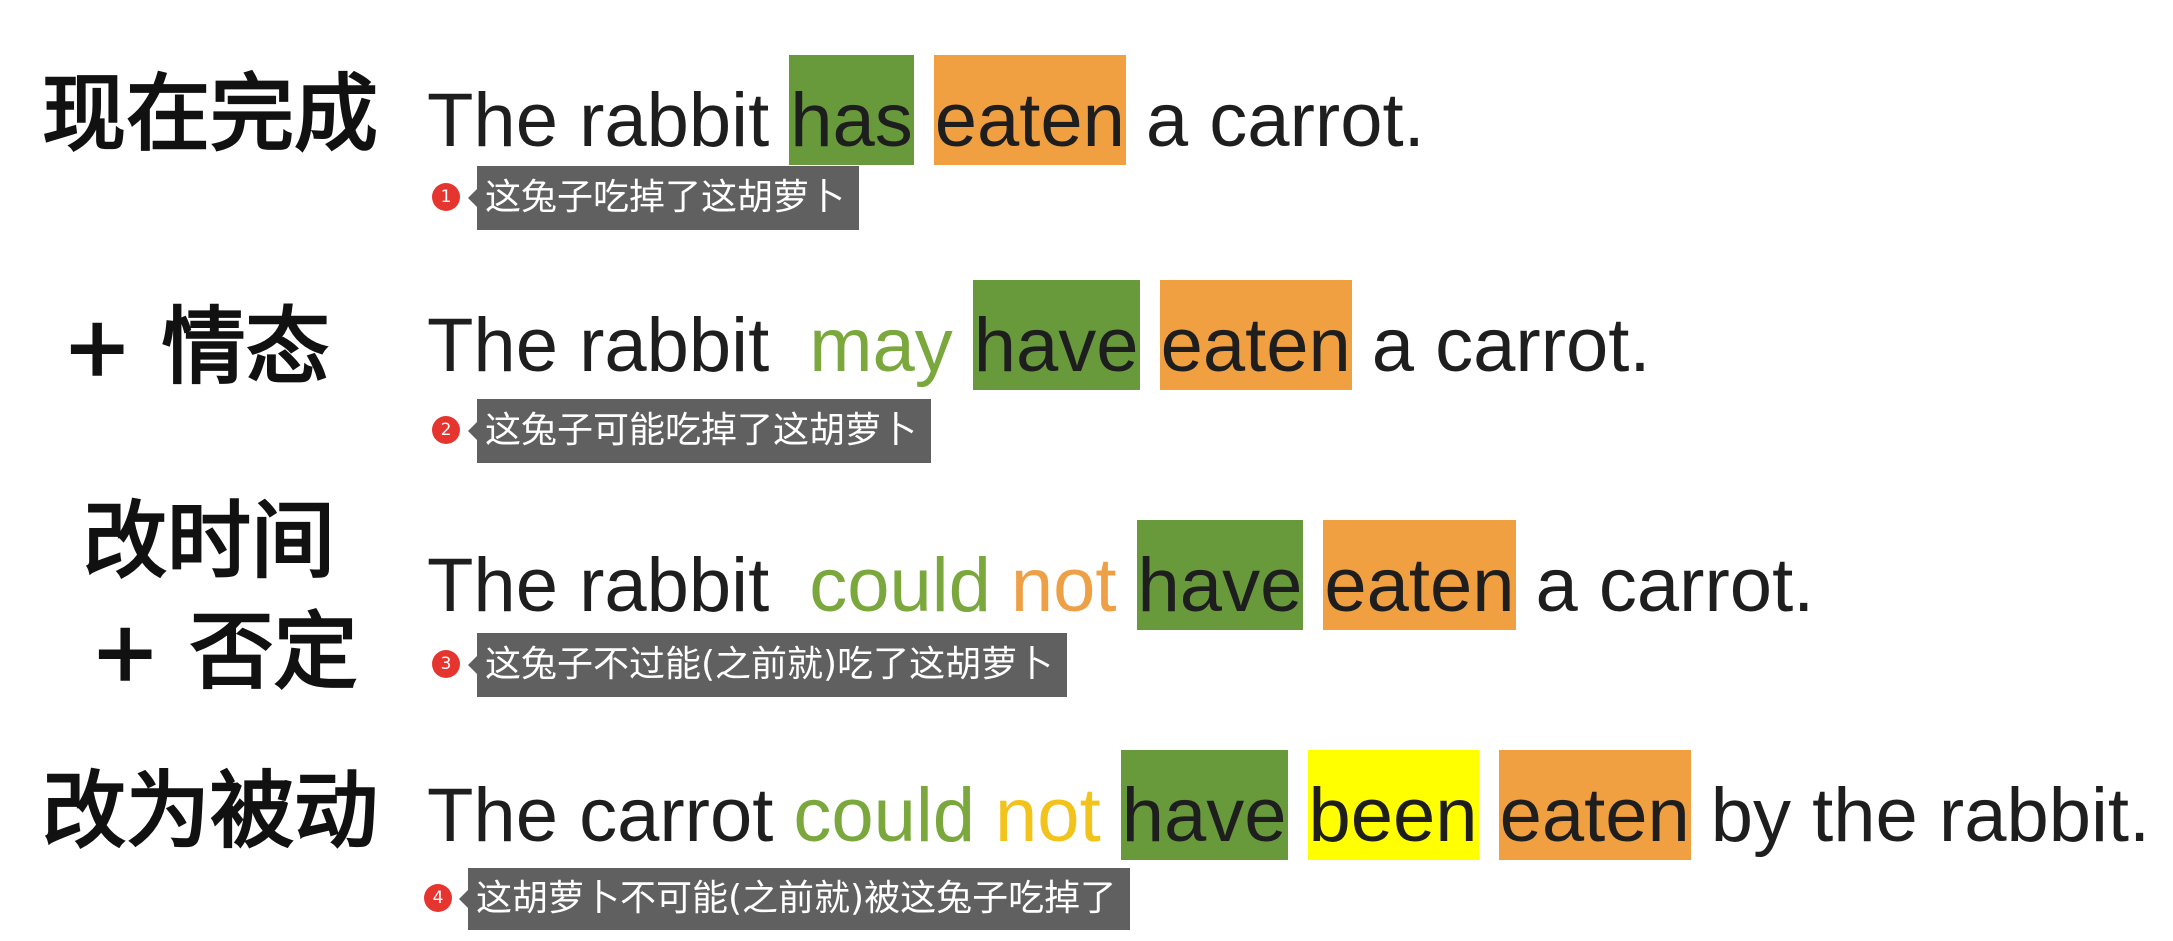 Image resolution: width=2173 pixels, height=941 pixels. What do you see at coordinates (196, 346) in the screenshot?
I see `row-label-modal: + 情态` at bounding box center [196, 346].